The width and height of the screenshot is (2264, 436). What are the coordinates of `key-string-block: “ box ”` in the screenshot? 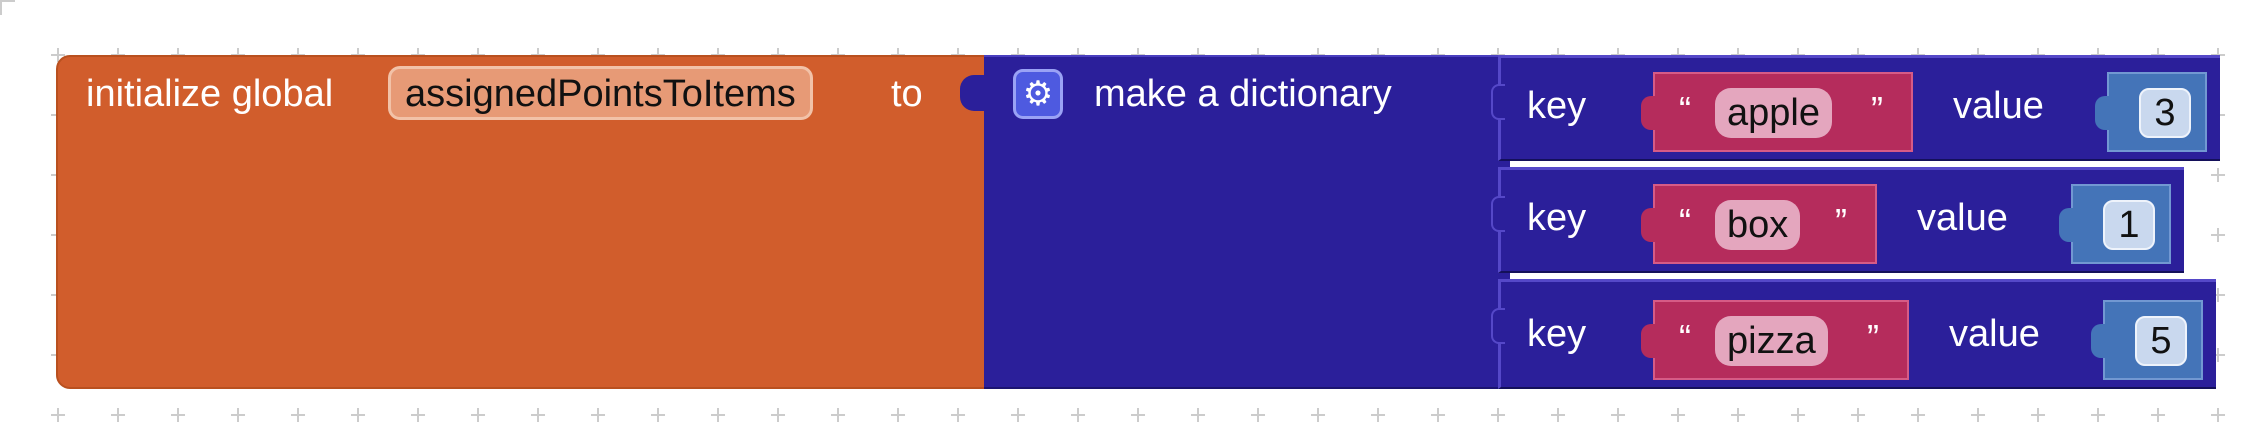 It's located at (1759, 224).